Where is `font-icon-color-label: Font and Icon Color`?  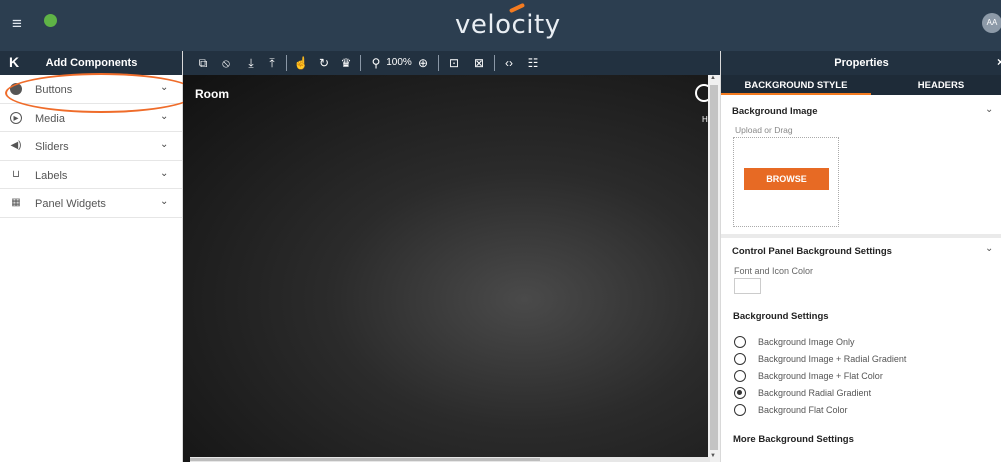 font-icon-color-label: Font and Icon Color is located at coordinates (774, 271).